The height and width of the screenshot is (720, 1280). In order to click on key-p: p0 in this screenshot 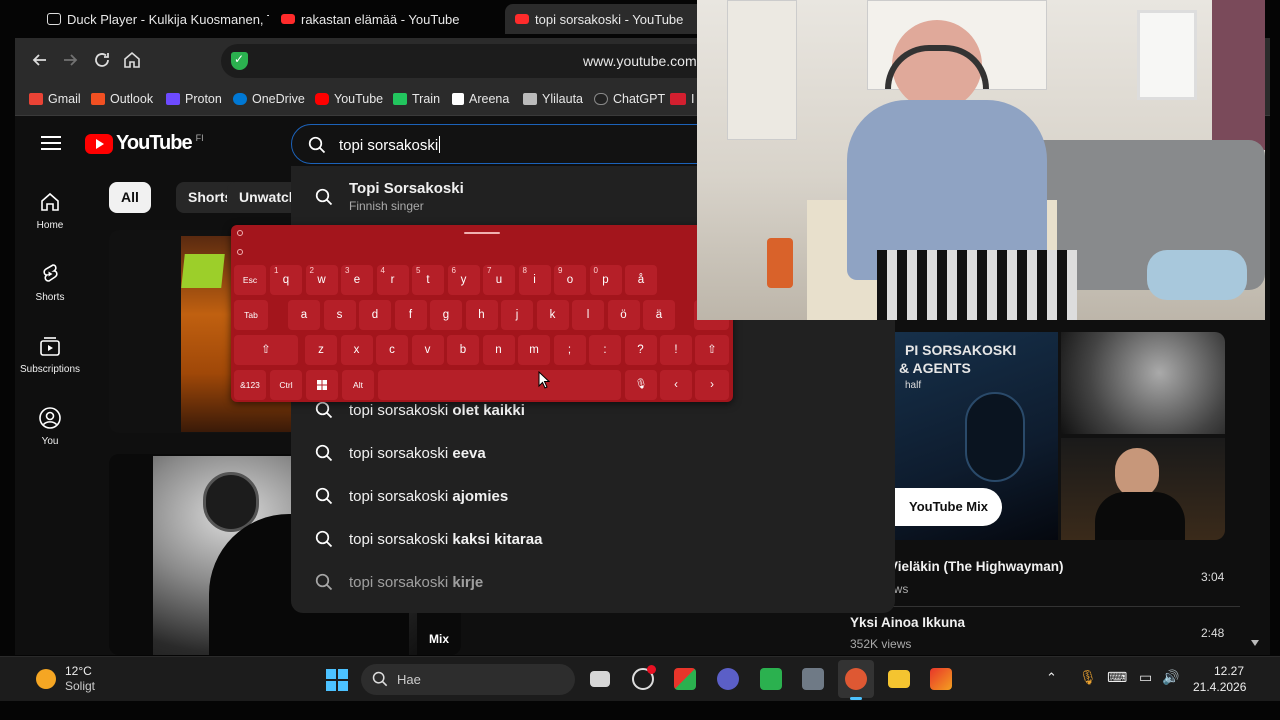, I will do `click(605, 280)`.